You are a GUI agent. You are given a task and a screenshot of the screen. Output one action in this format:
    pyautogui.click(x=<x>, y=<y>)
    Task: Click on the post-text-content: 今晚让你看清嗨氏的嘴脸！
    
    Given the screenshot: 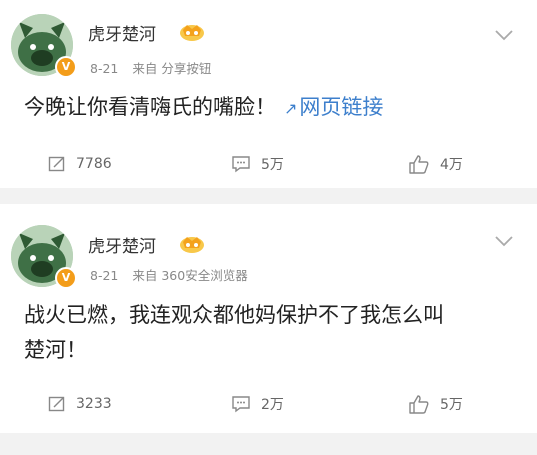 What is the action you would take?
    pyautogui.click(x=150, y=107)
    